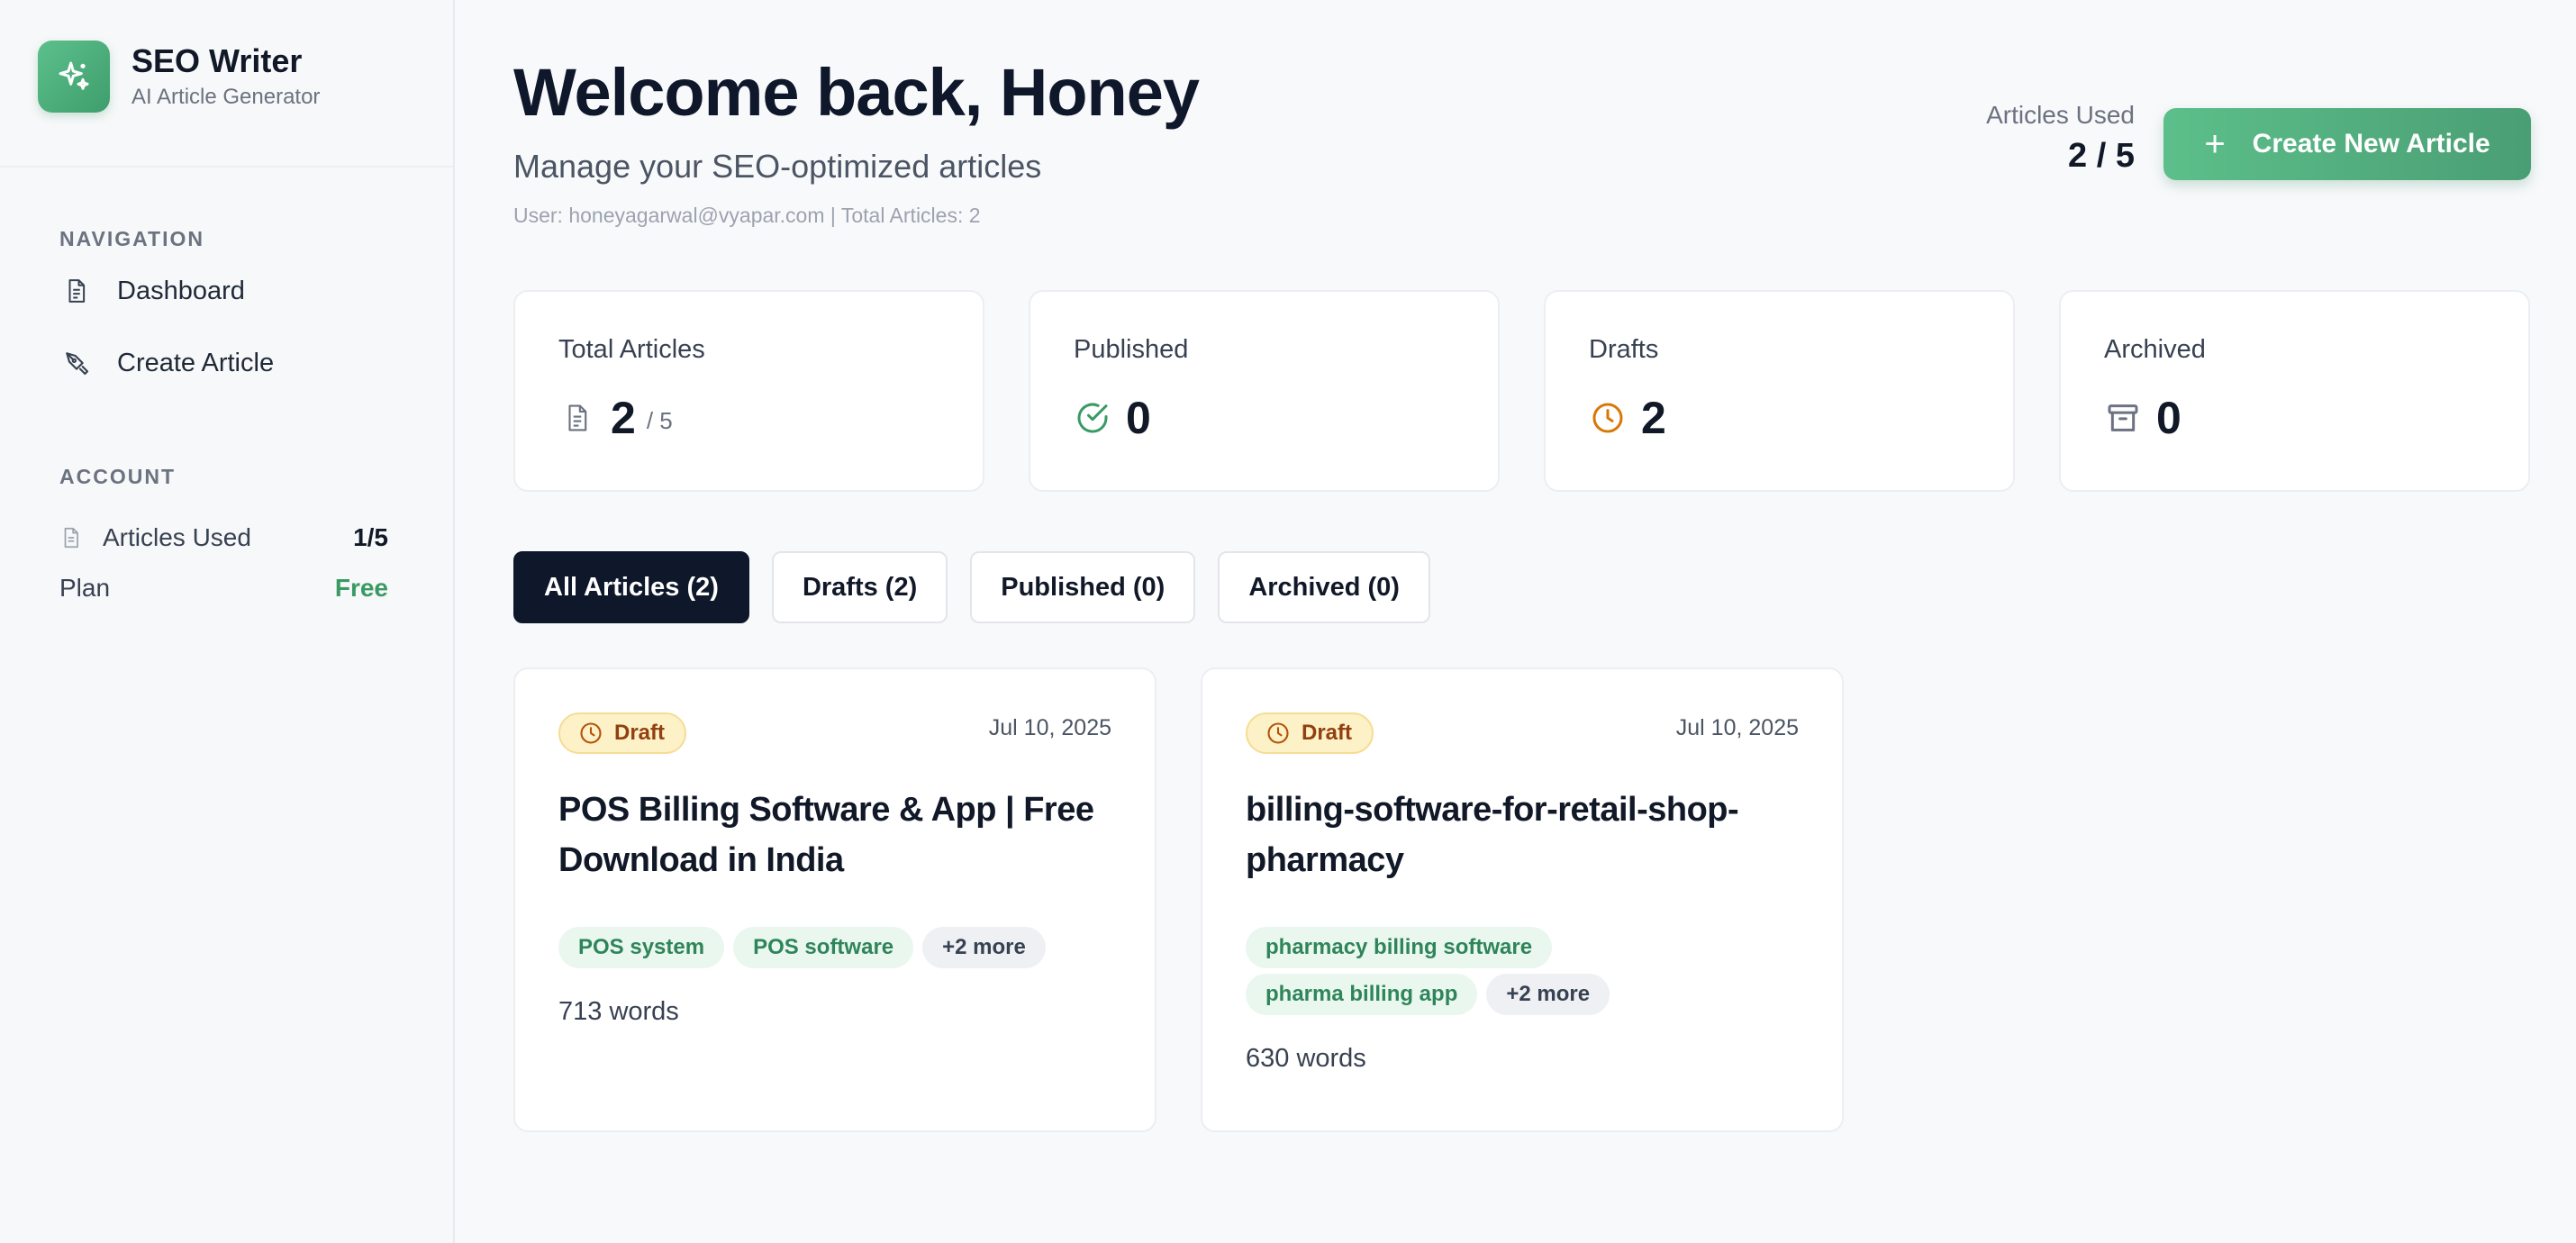 The image size is (2576, 1243). What do you see at coordinates (177, 537) in the screenshot?
I see `articles-used-label: Articles Used` at bounding box center [177, 537].